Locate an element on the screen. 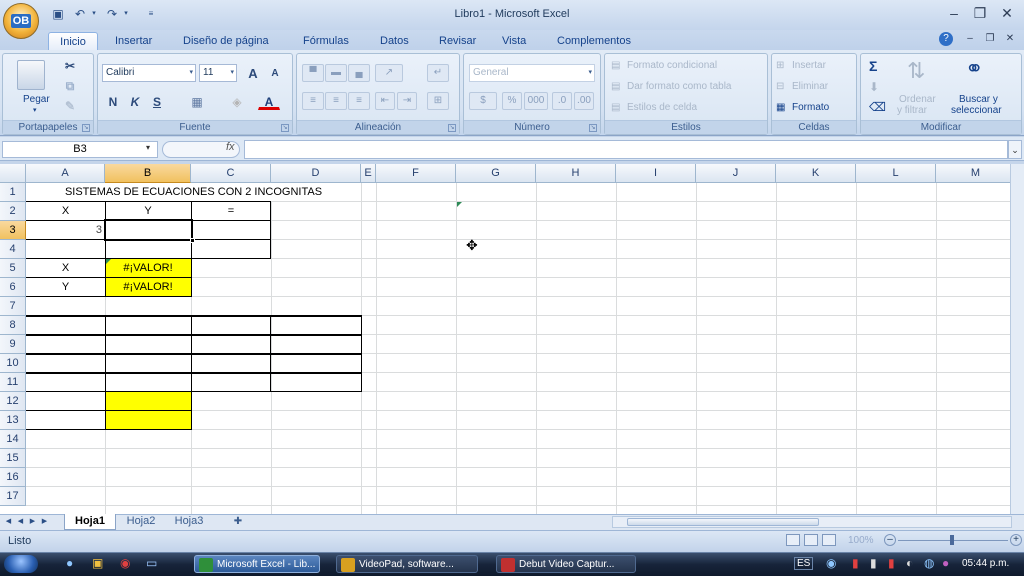 This screenshot has height=576, width=1024. decrease-decimal-icon: .00 is located at coordinates (584, 101).